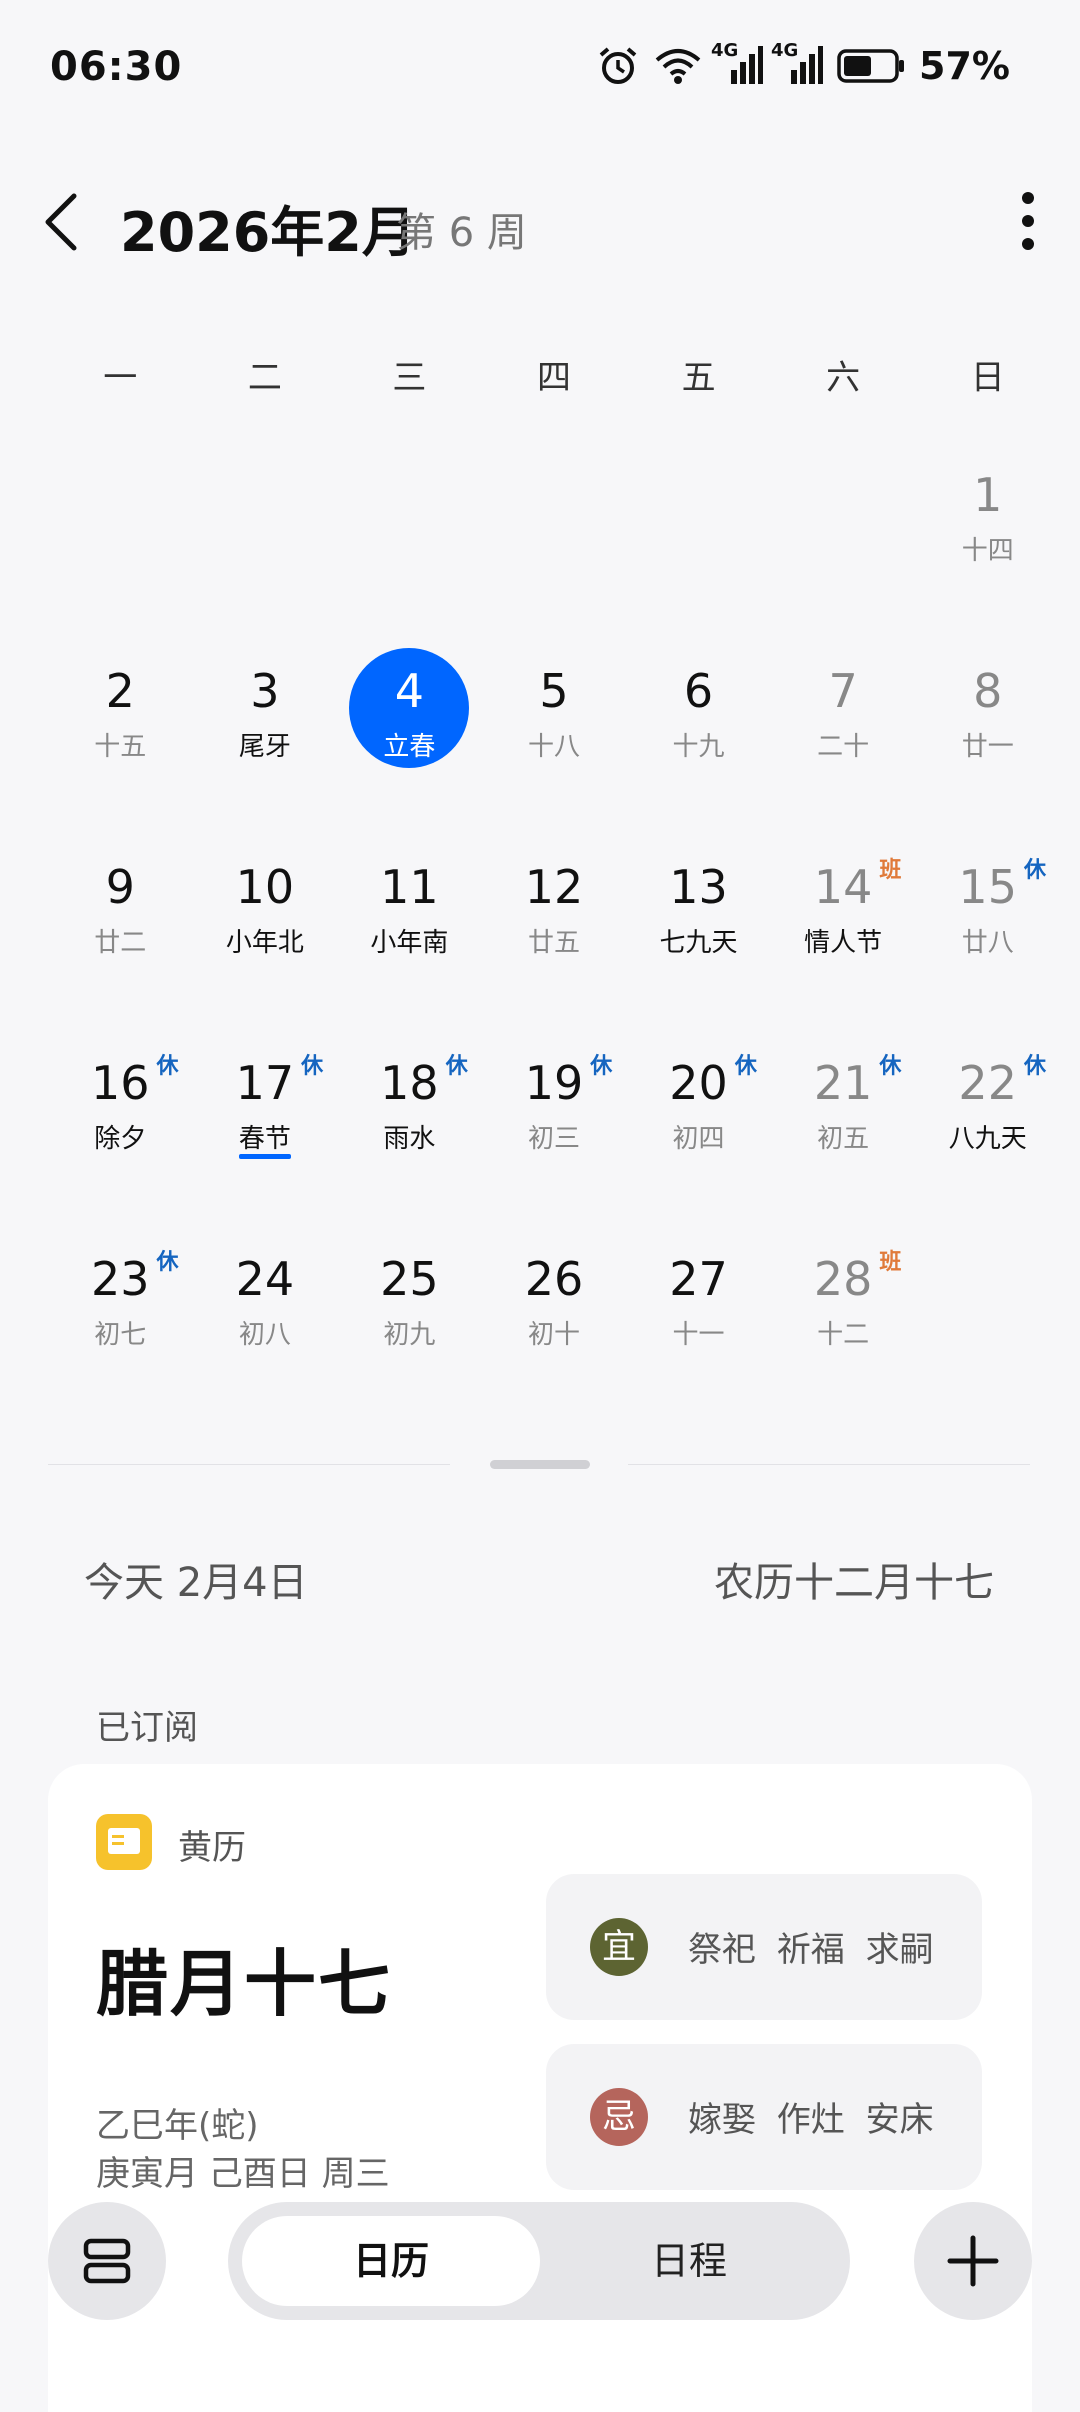  I want to click on lunar-label: 七九天, so click(698, 943).